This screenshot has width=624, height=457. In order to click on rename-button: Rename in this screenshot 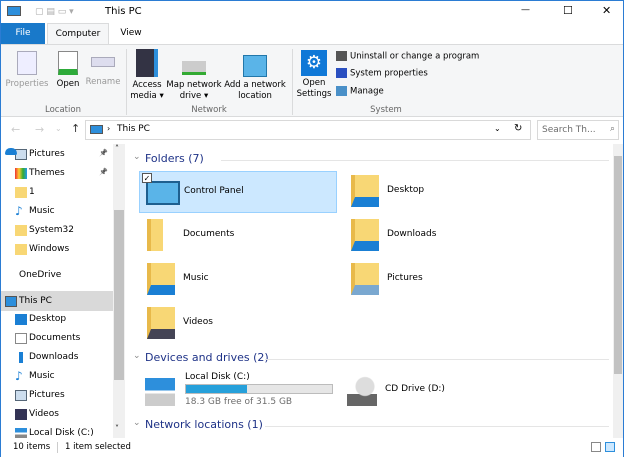, I will do `click(103, 68)`.